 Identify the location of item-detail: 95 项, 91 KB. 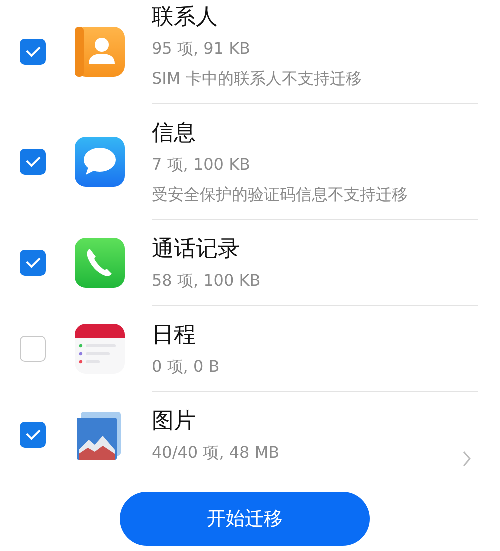
(202, 49).